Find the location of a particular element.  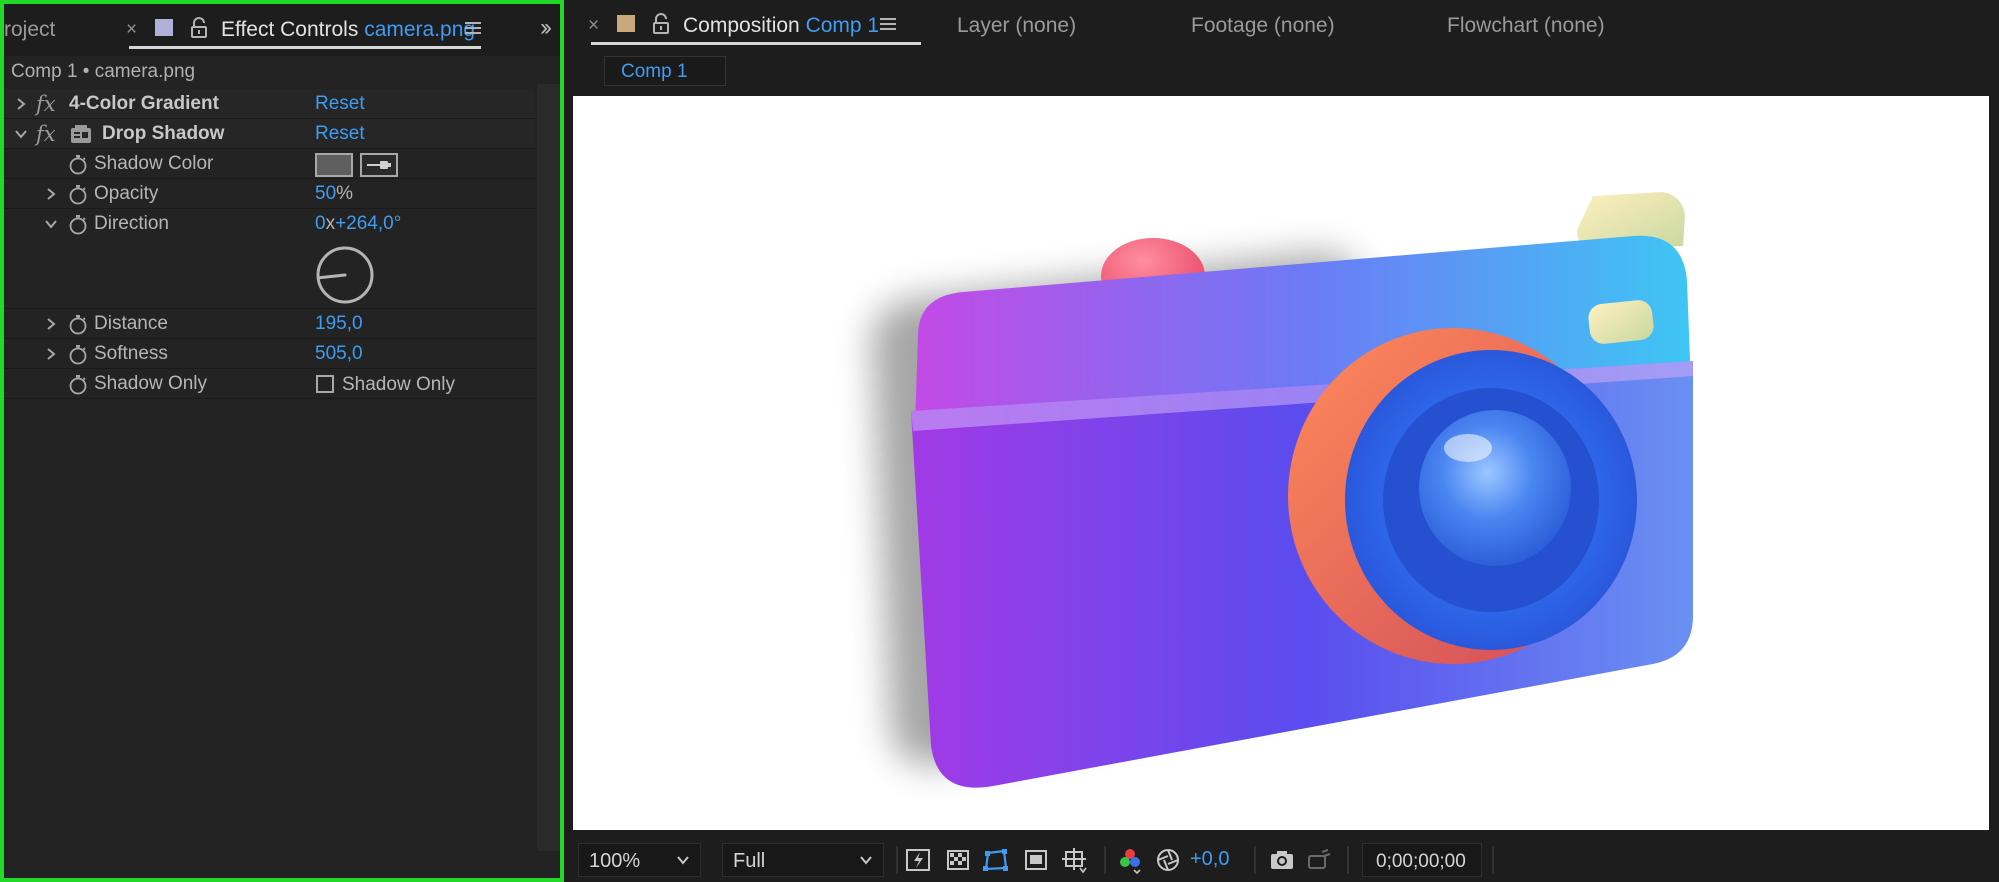

property-row-distance: Distance 195,0 is located at coordinates (269, 324).